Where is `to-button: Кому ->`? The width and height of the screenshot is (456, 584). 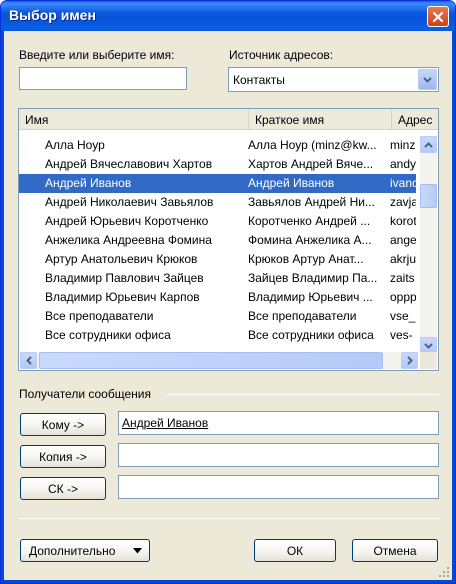
to-button: Кому -> is located at coordinates (63, 424).